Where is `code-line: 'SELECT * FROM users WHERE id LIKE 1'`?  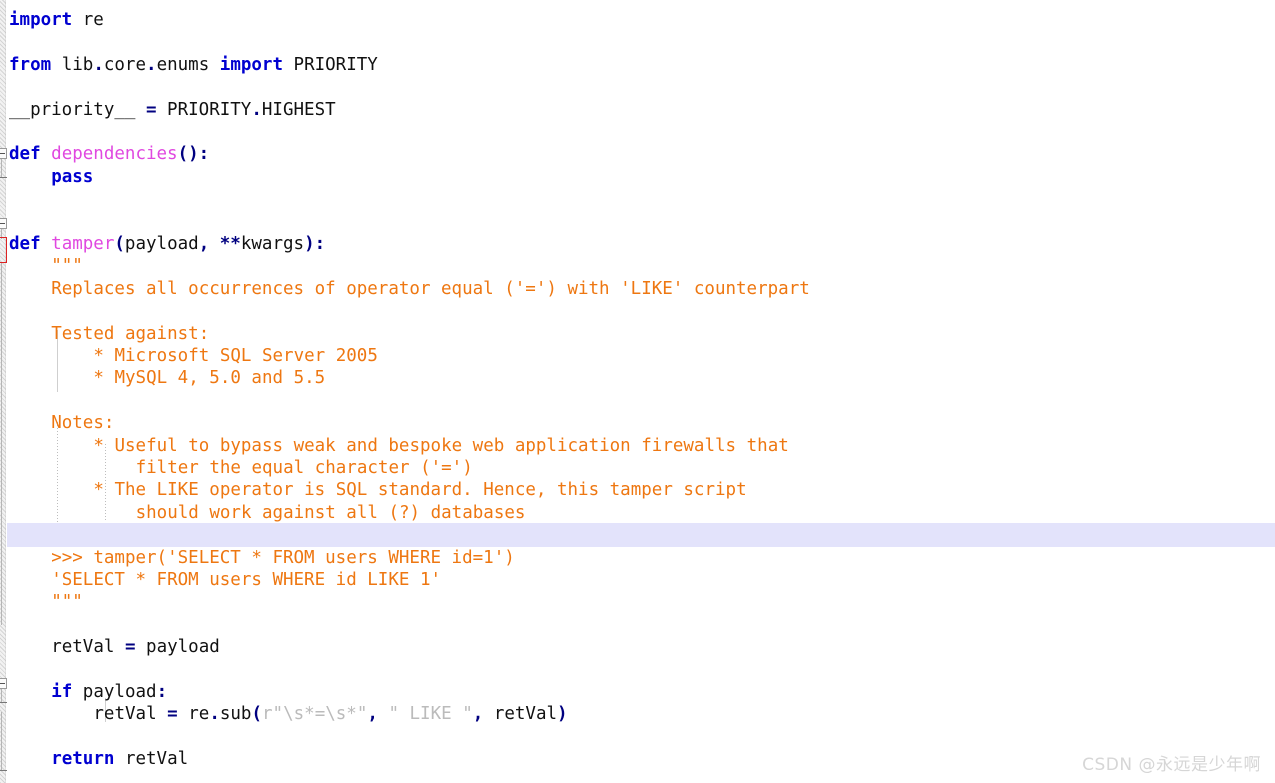
code-line: 'SELECT * FROM users WHERE id LIKE 1' is located at coordinates (637, 580).